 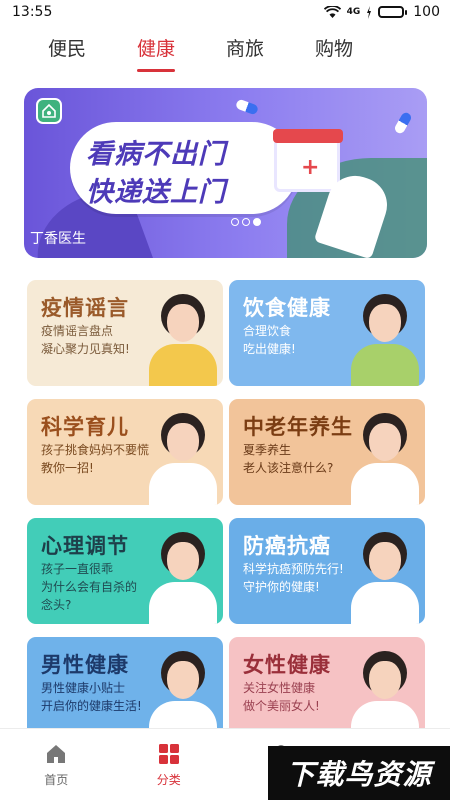 I want to click on category-card-subtitle: 夏季养生老人该注意什么?, so click(x=288, y=459).